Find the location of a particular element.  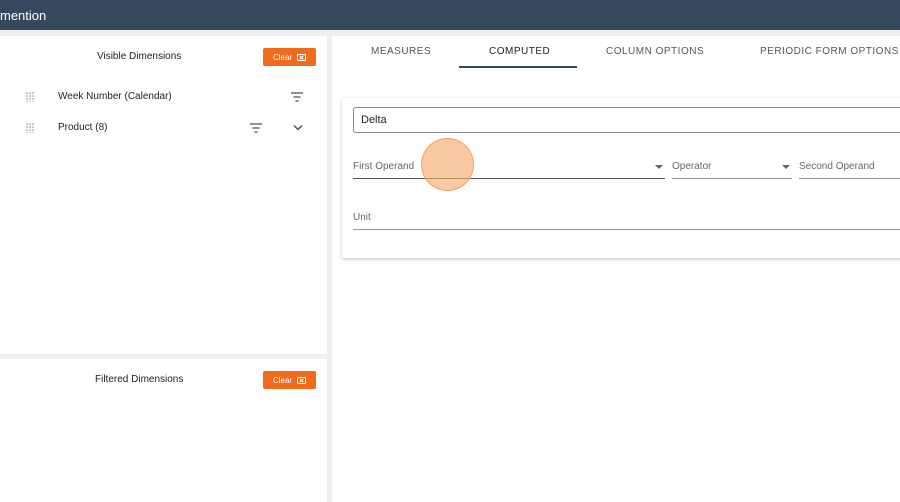

dimension-row-product: Product (8) is located at coordinates (163, 128).